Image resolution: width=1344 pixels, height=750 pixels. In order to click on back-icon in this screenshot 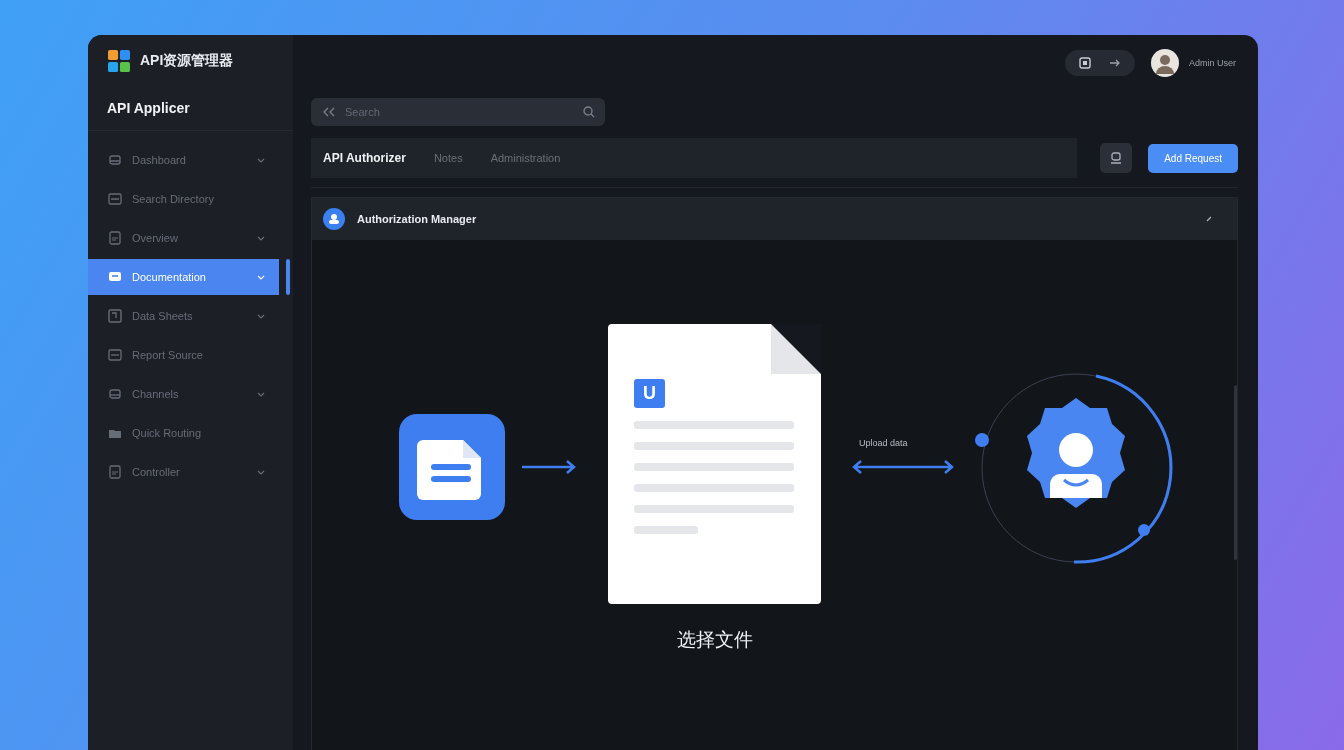, I will do `click(329, 112)`.